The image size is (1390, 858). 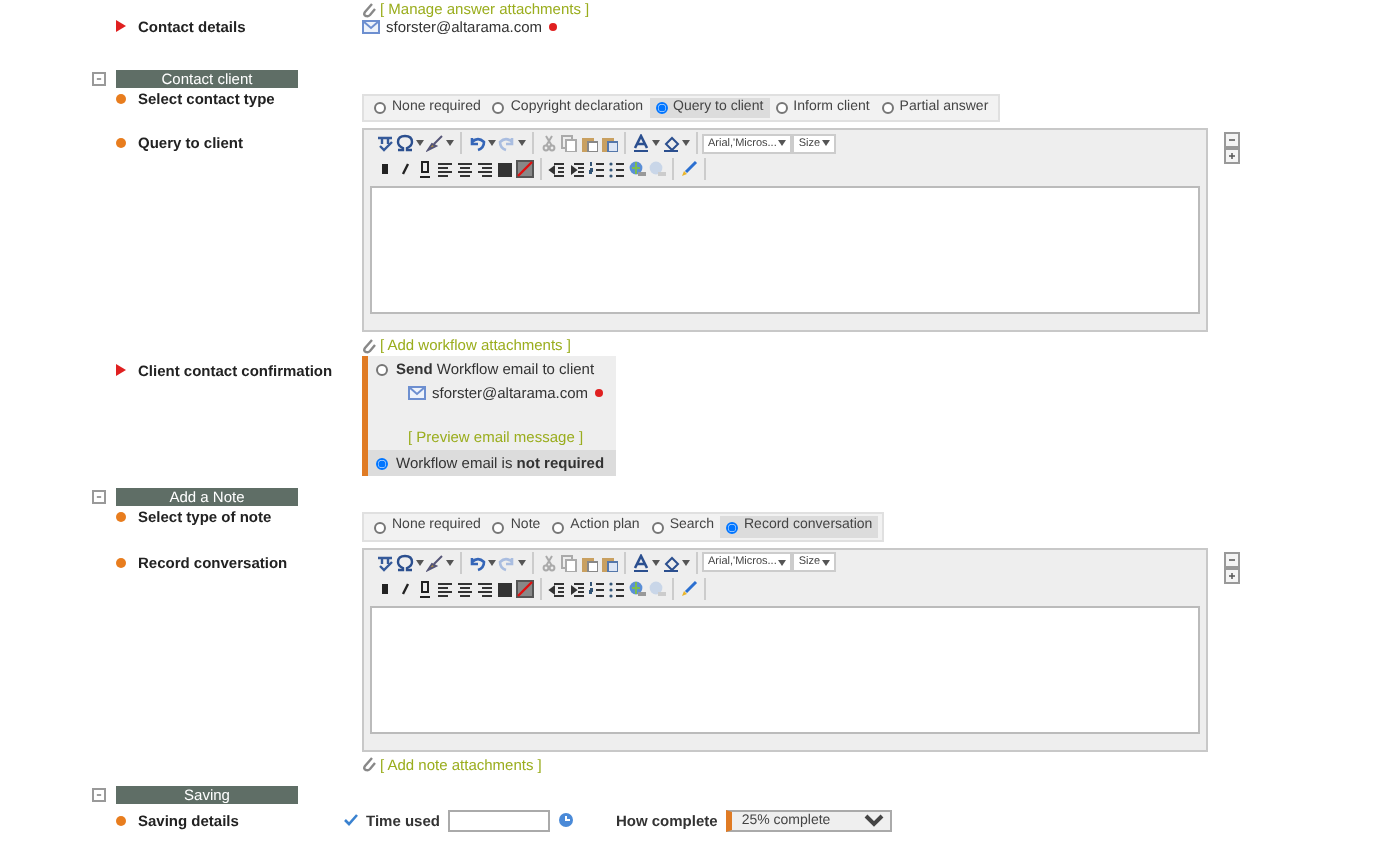 I want to click on check-icon, so click(x=351, y=820).